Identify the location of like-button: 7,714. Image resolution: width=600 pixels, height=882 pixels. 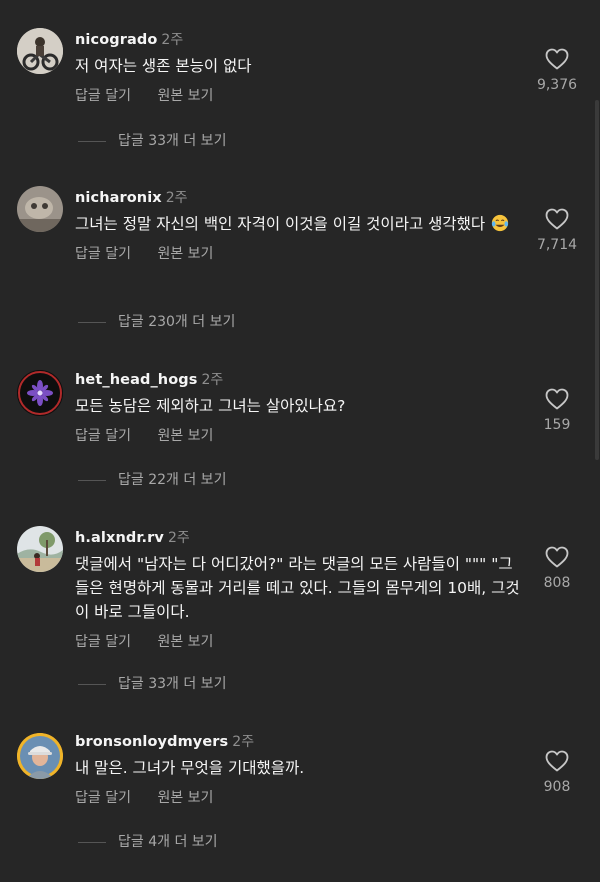
(557, 231).